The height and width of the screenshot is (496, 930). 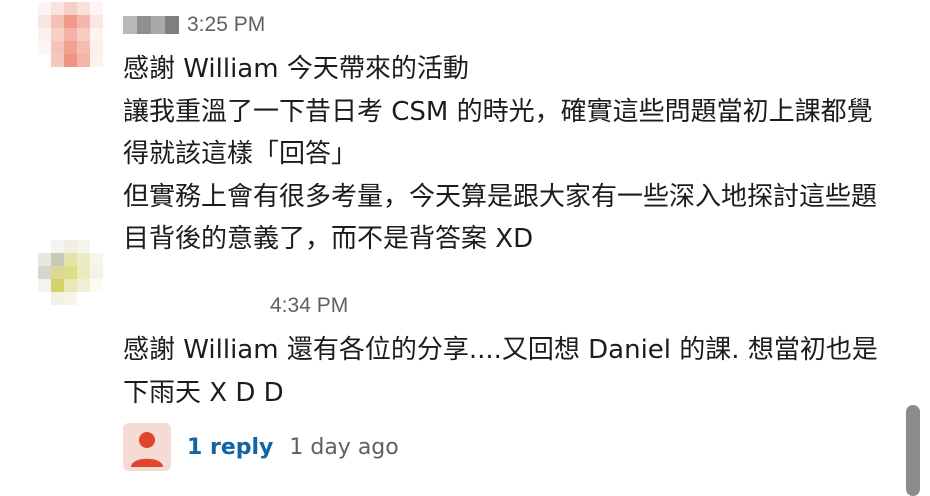 I want to click on last-reply-time: 1 day ago, so click(x=344, y=447).